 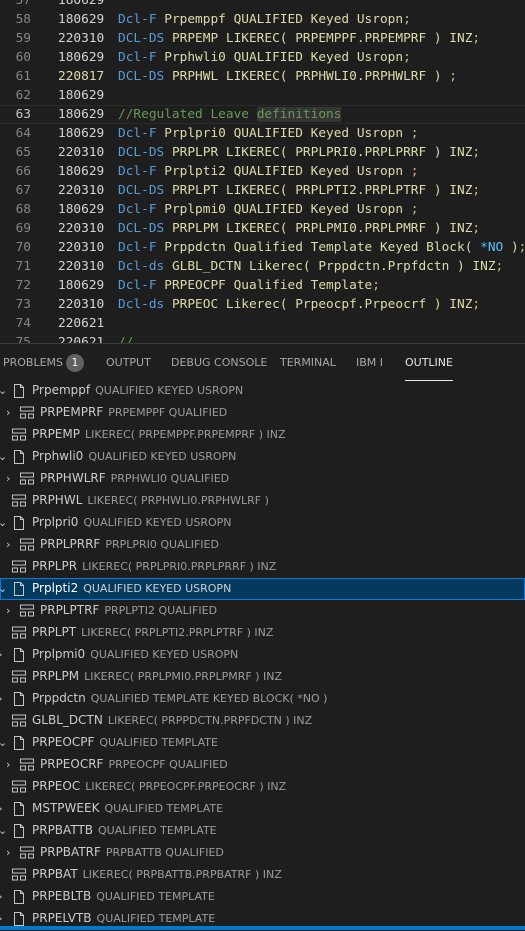 I want to click on outline-item: ⌄ Prpemppf QUALIFIED KEYED USROPN, so click(x=262, y=391).